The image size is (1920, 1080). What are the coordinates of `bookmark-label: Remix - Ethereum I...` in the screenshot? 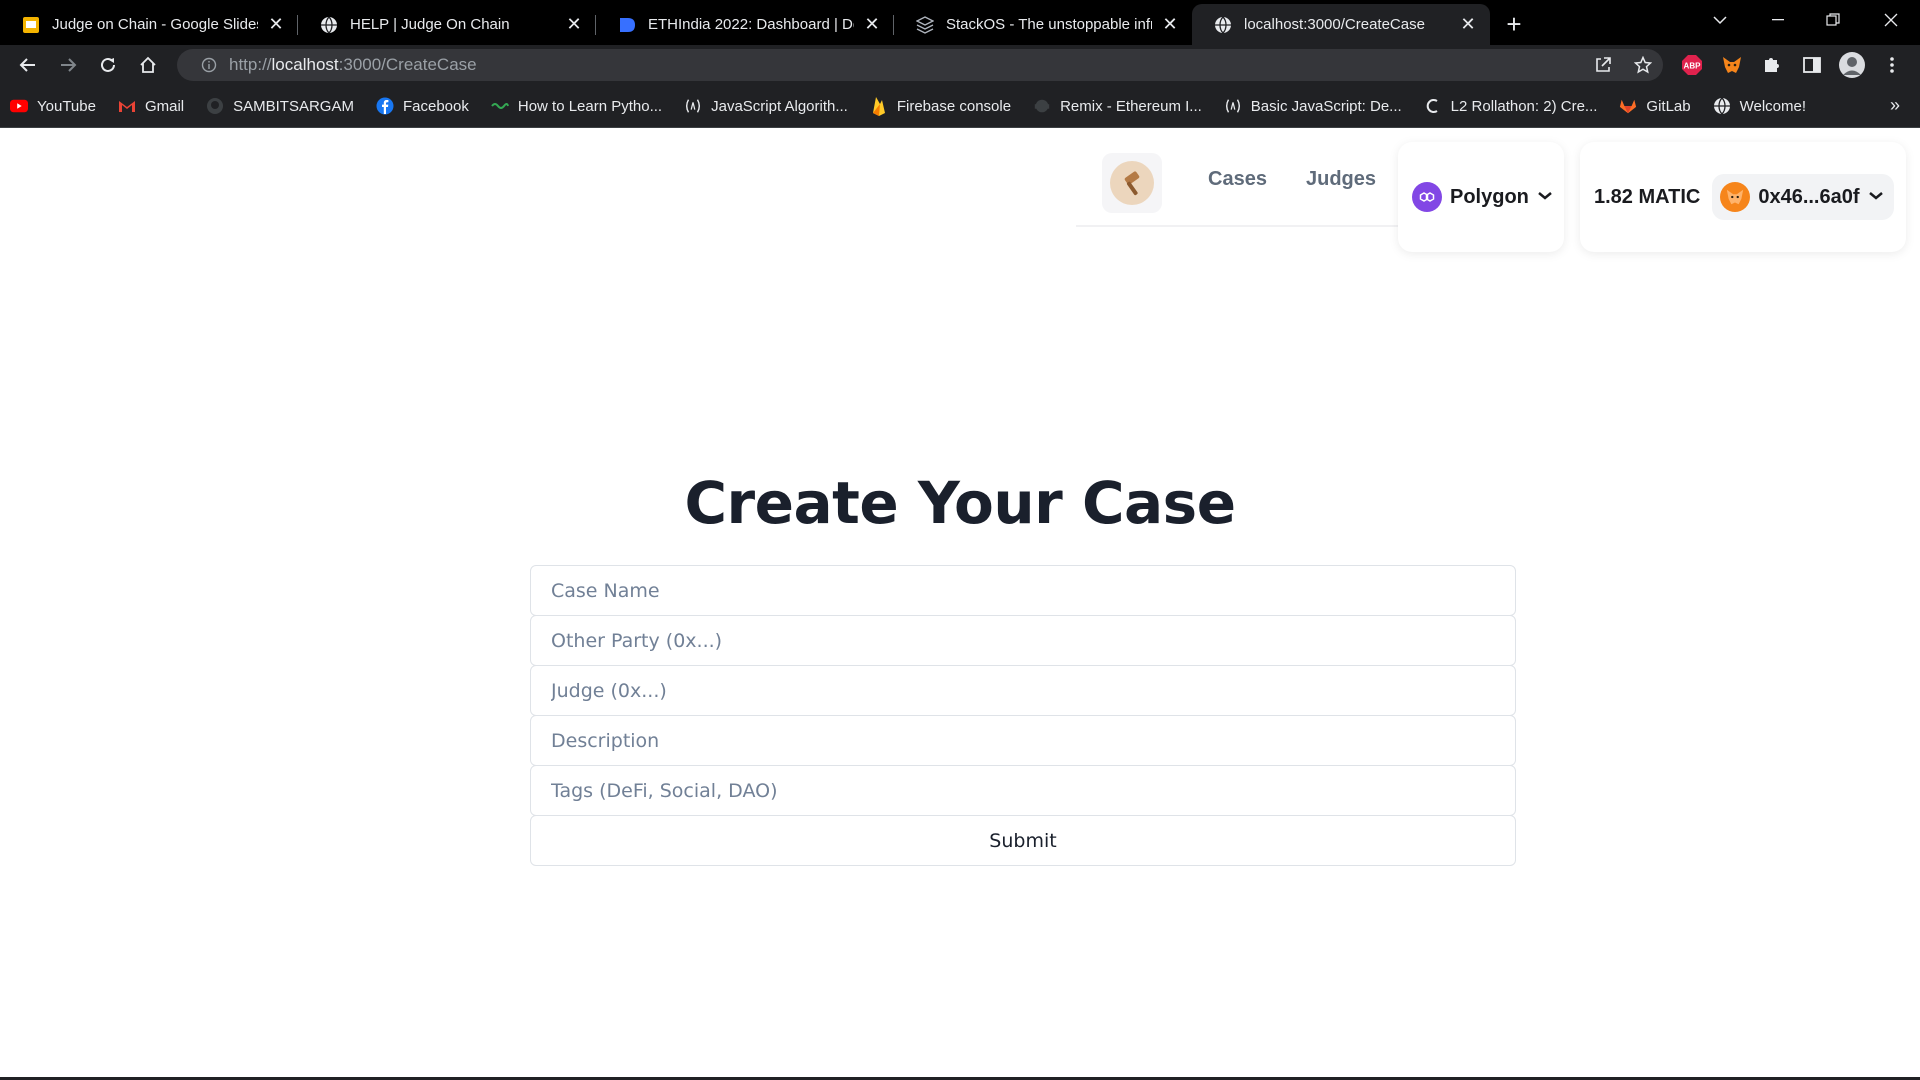 It's located at (1131, 106).